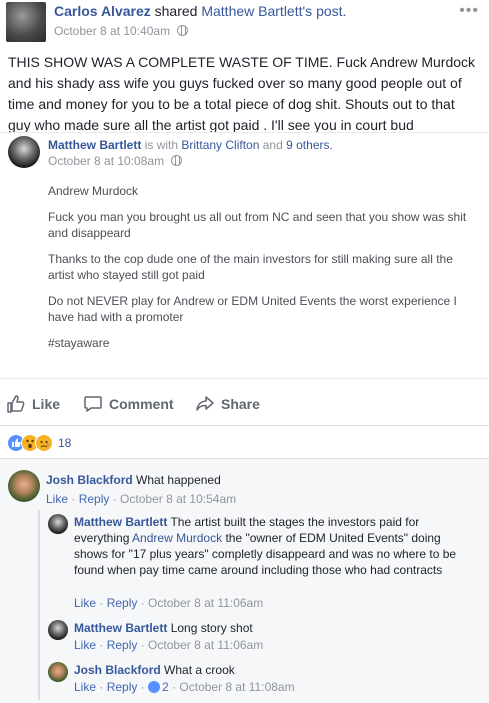 The image size is (489, 703). What do you see at coordinates (89, 480) in the screenshot?
I see `comment-author-link: Josh Blackford` at bounding box center [89, 480].